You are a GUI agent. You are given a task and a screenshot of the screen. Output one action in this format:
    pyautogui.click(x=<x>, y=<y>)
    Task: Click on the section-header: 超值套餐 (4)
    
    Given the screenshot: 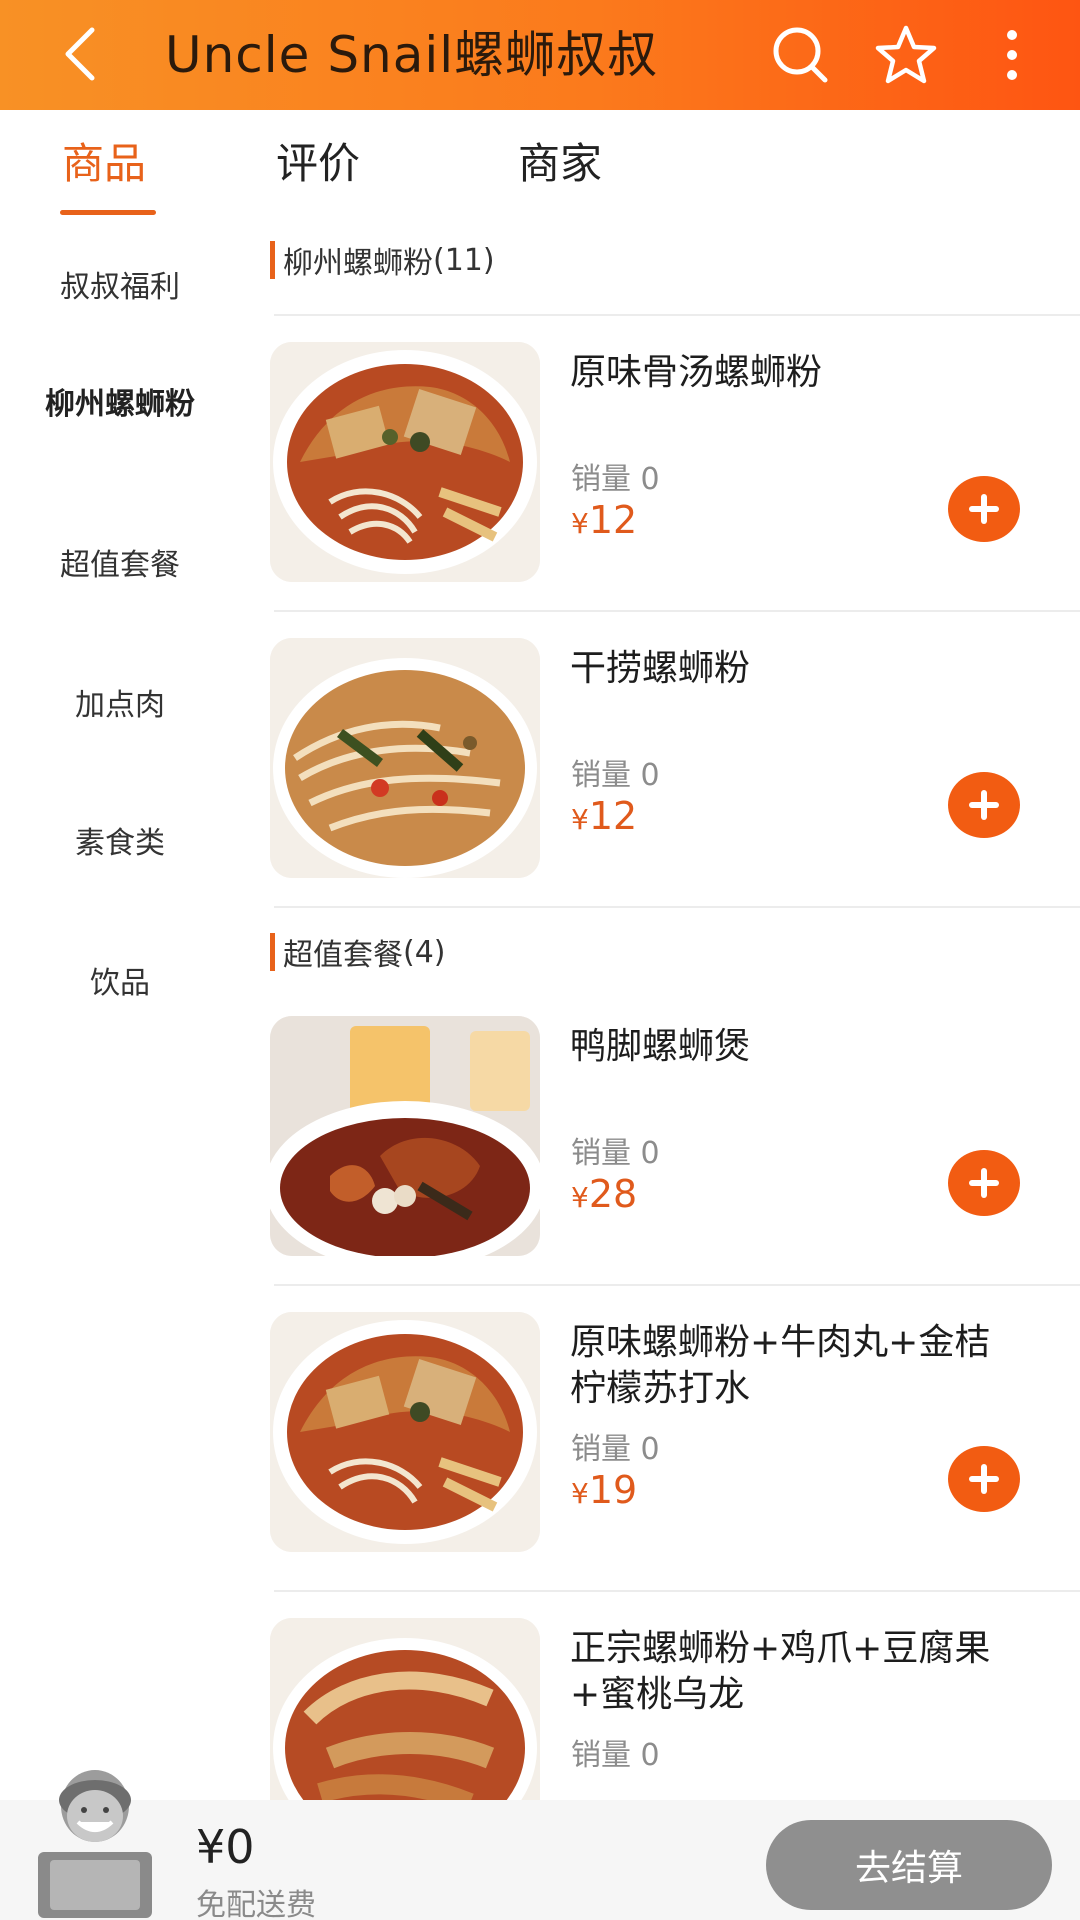 What is the action you would take?
    pyautogui.click(x=358, y=952)
    